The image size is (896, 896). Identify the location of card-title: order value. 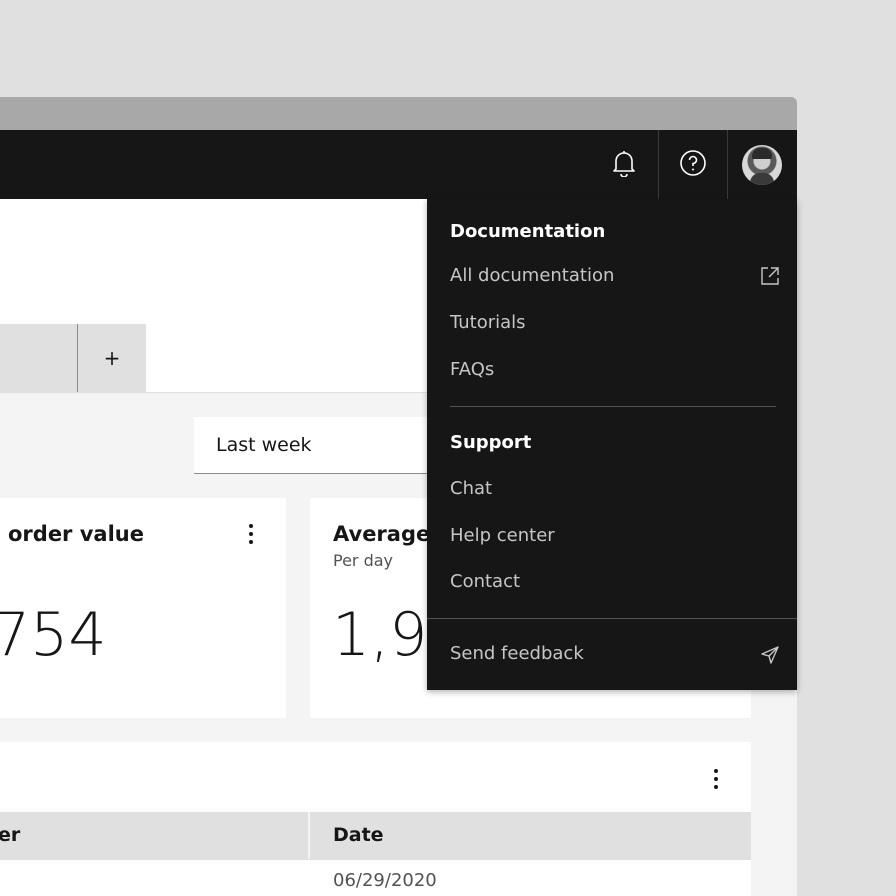
(76, 534).